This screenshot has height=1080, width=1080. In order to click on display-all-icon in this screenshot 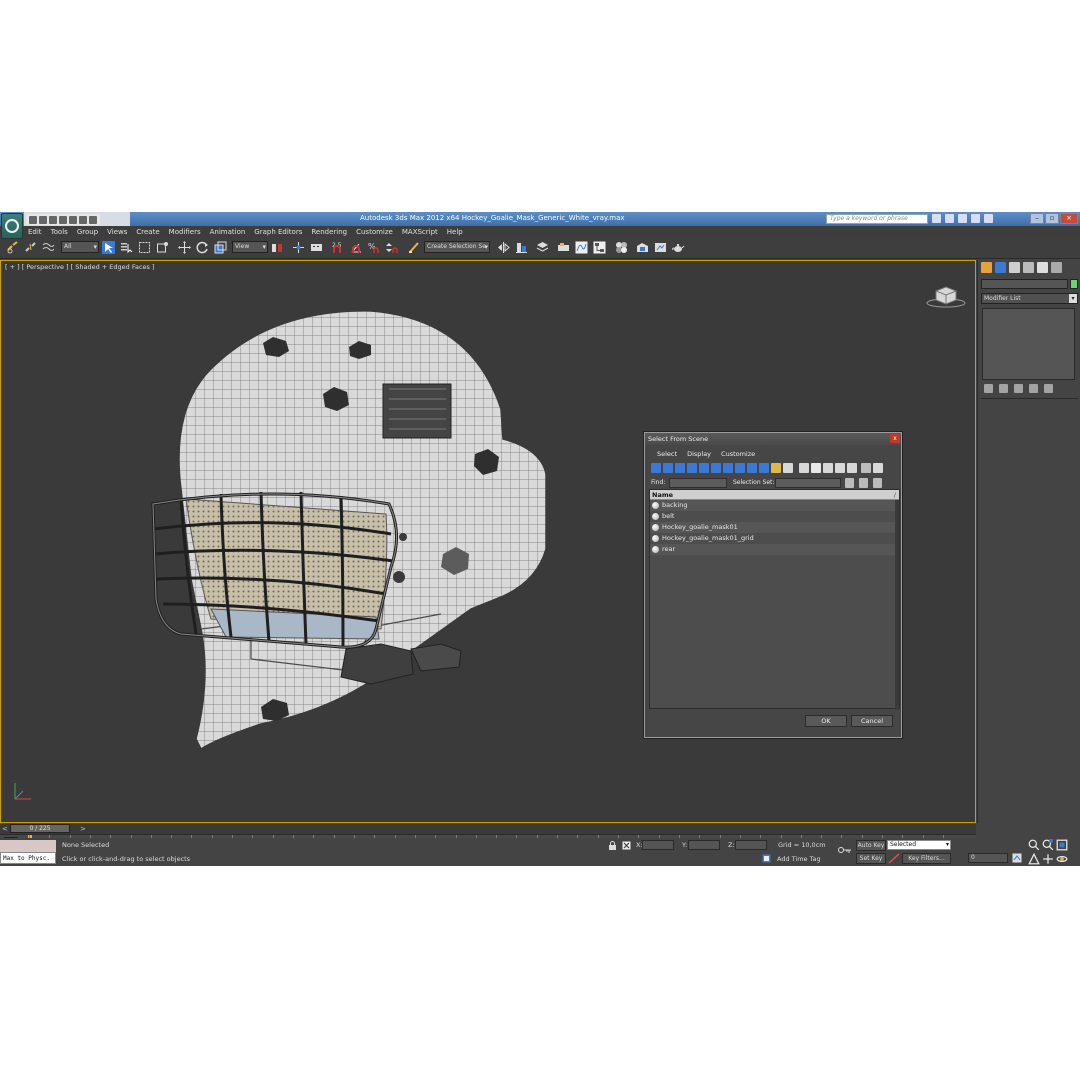, I will do `click(764, 468)`.